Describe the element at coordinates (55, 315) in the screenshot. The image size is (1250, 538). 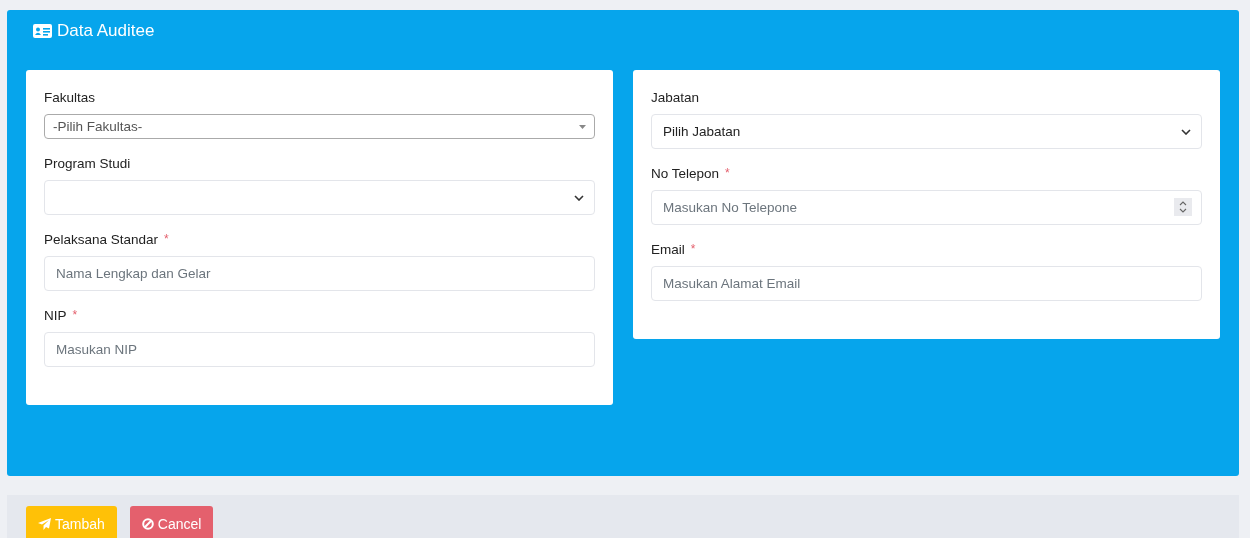
I see `field-label: NIP` at that location.